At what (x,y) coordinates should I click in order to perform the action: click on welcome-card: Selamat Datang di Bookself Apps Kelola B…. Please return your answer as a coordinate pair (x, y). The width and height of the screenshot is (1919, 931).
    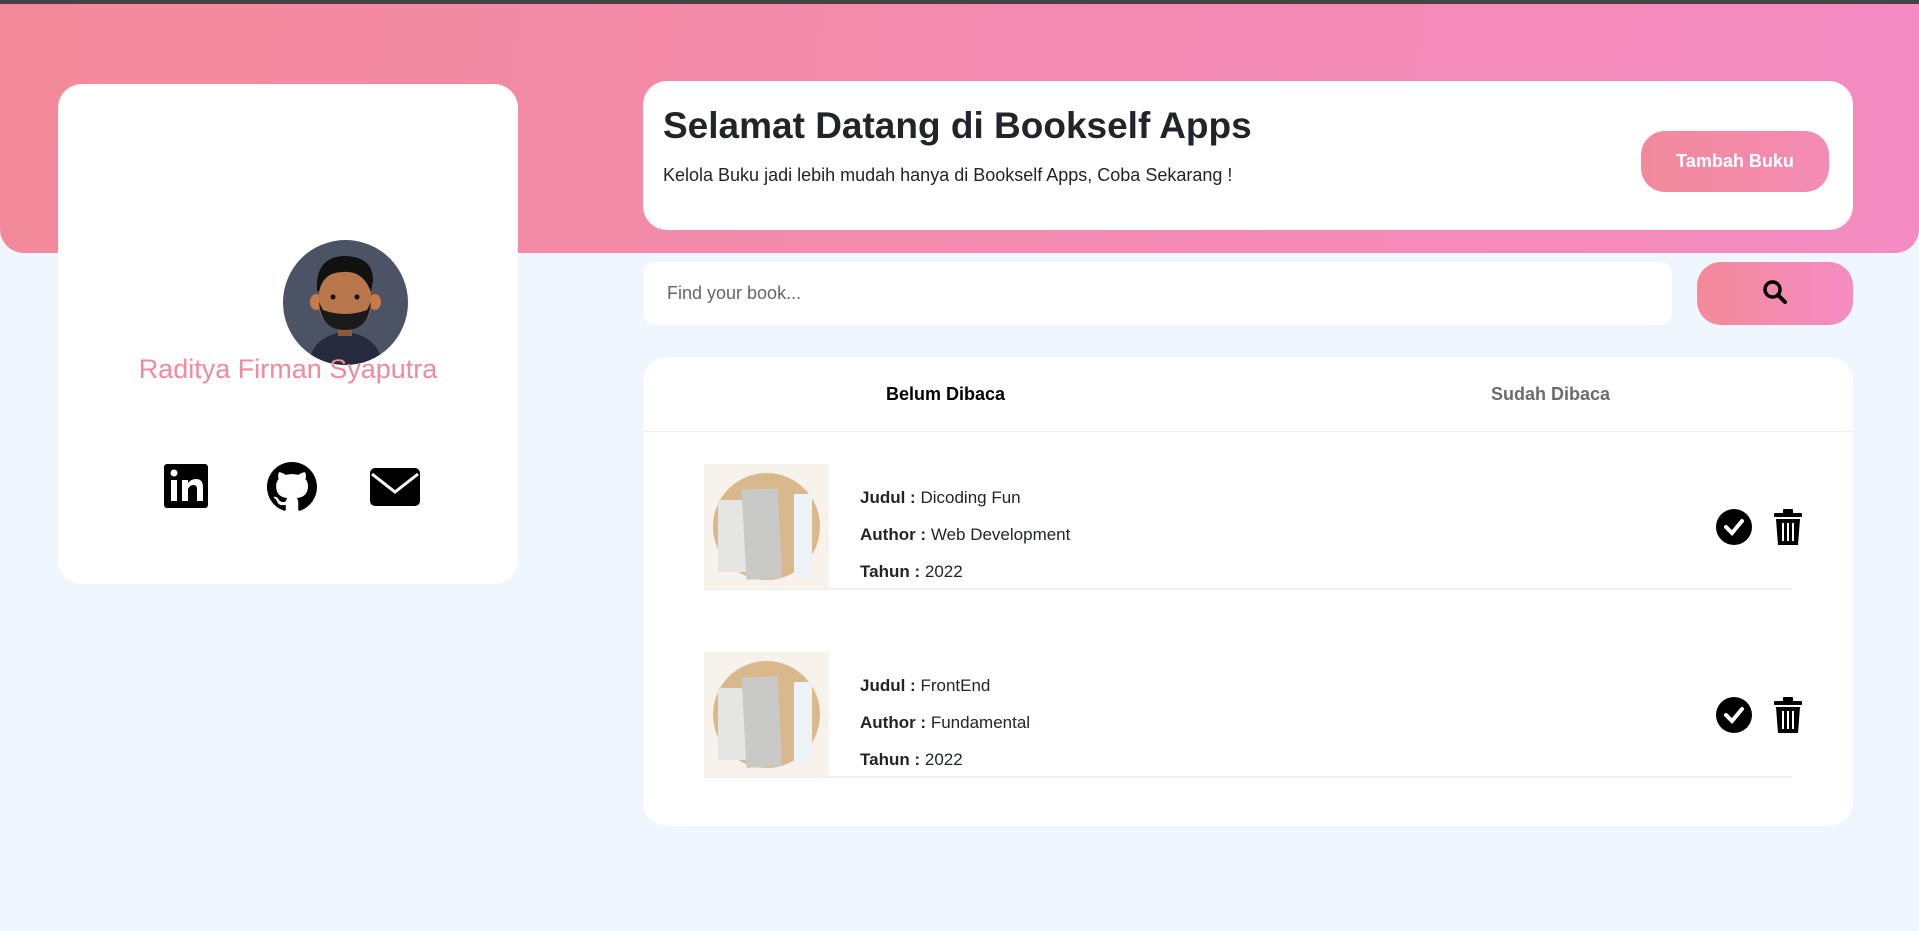
    Looking at the image, I should click on (1248, 155).